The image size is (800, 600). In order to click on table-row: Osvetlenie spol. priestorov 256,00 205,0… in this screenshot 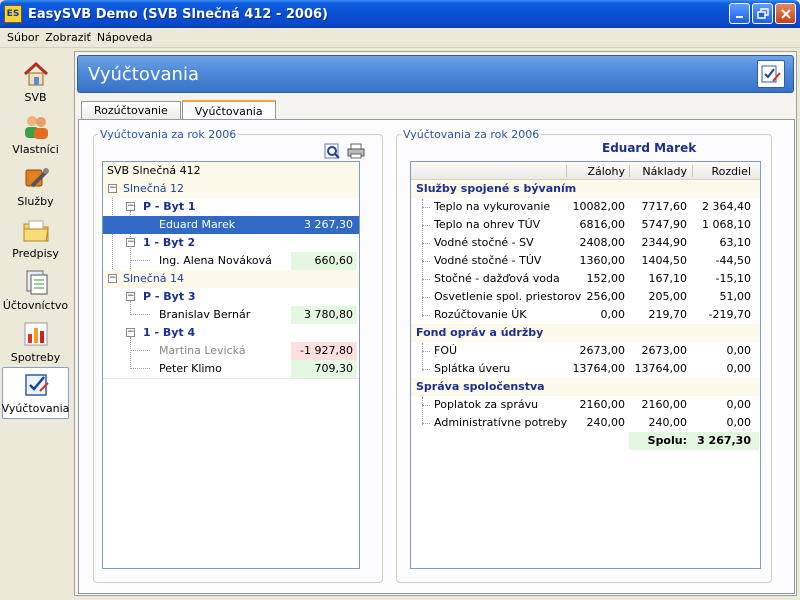, I will do `click(585, 297)`.